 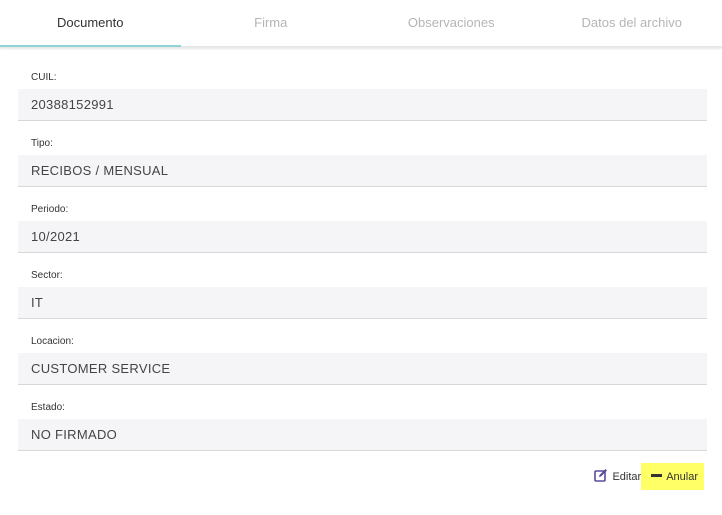 I want to click on tab-datos-del-archivo: Datos del archivo, so click(x=632, y=23).